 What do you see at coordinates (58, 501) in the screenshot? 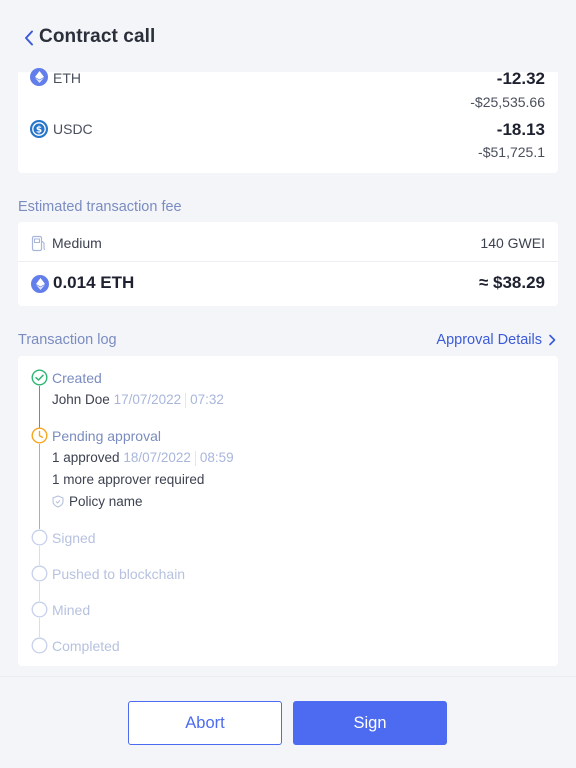
I see `shield-icon` at bounding box center [58, 501].